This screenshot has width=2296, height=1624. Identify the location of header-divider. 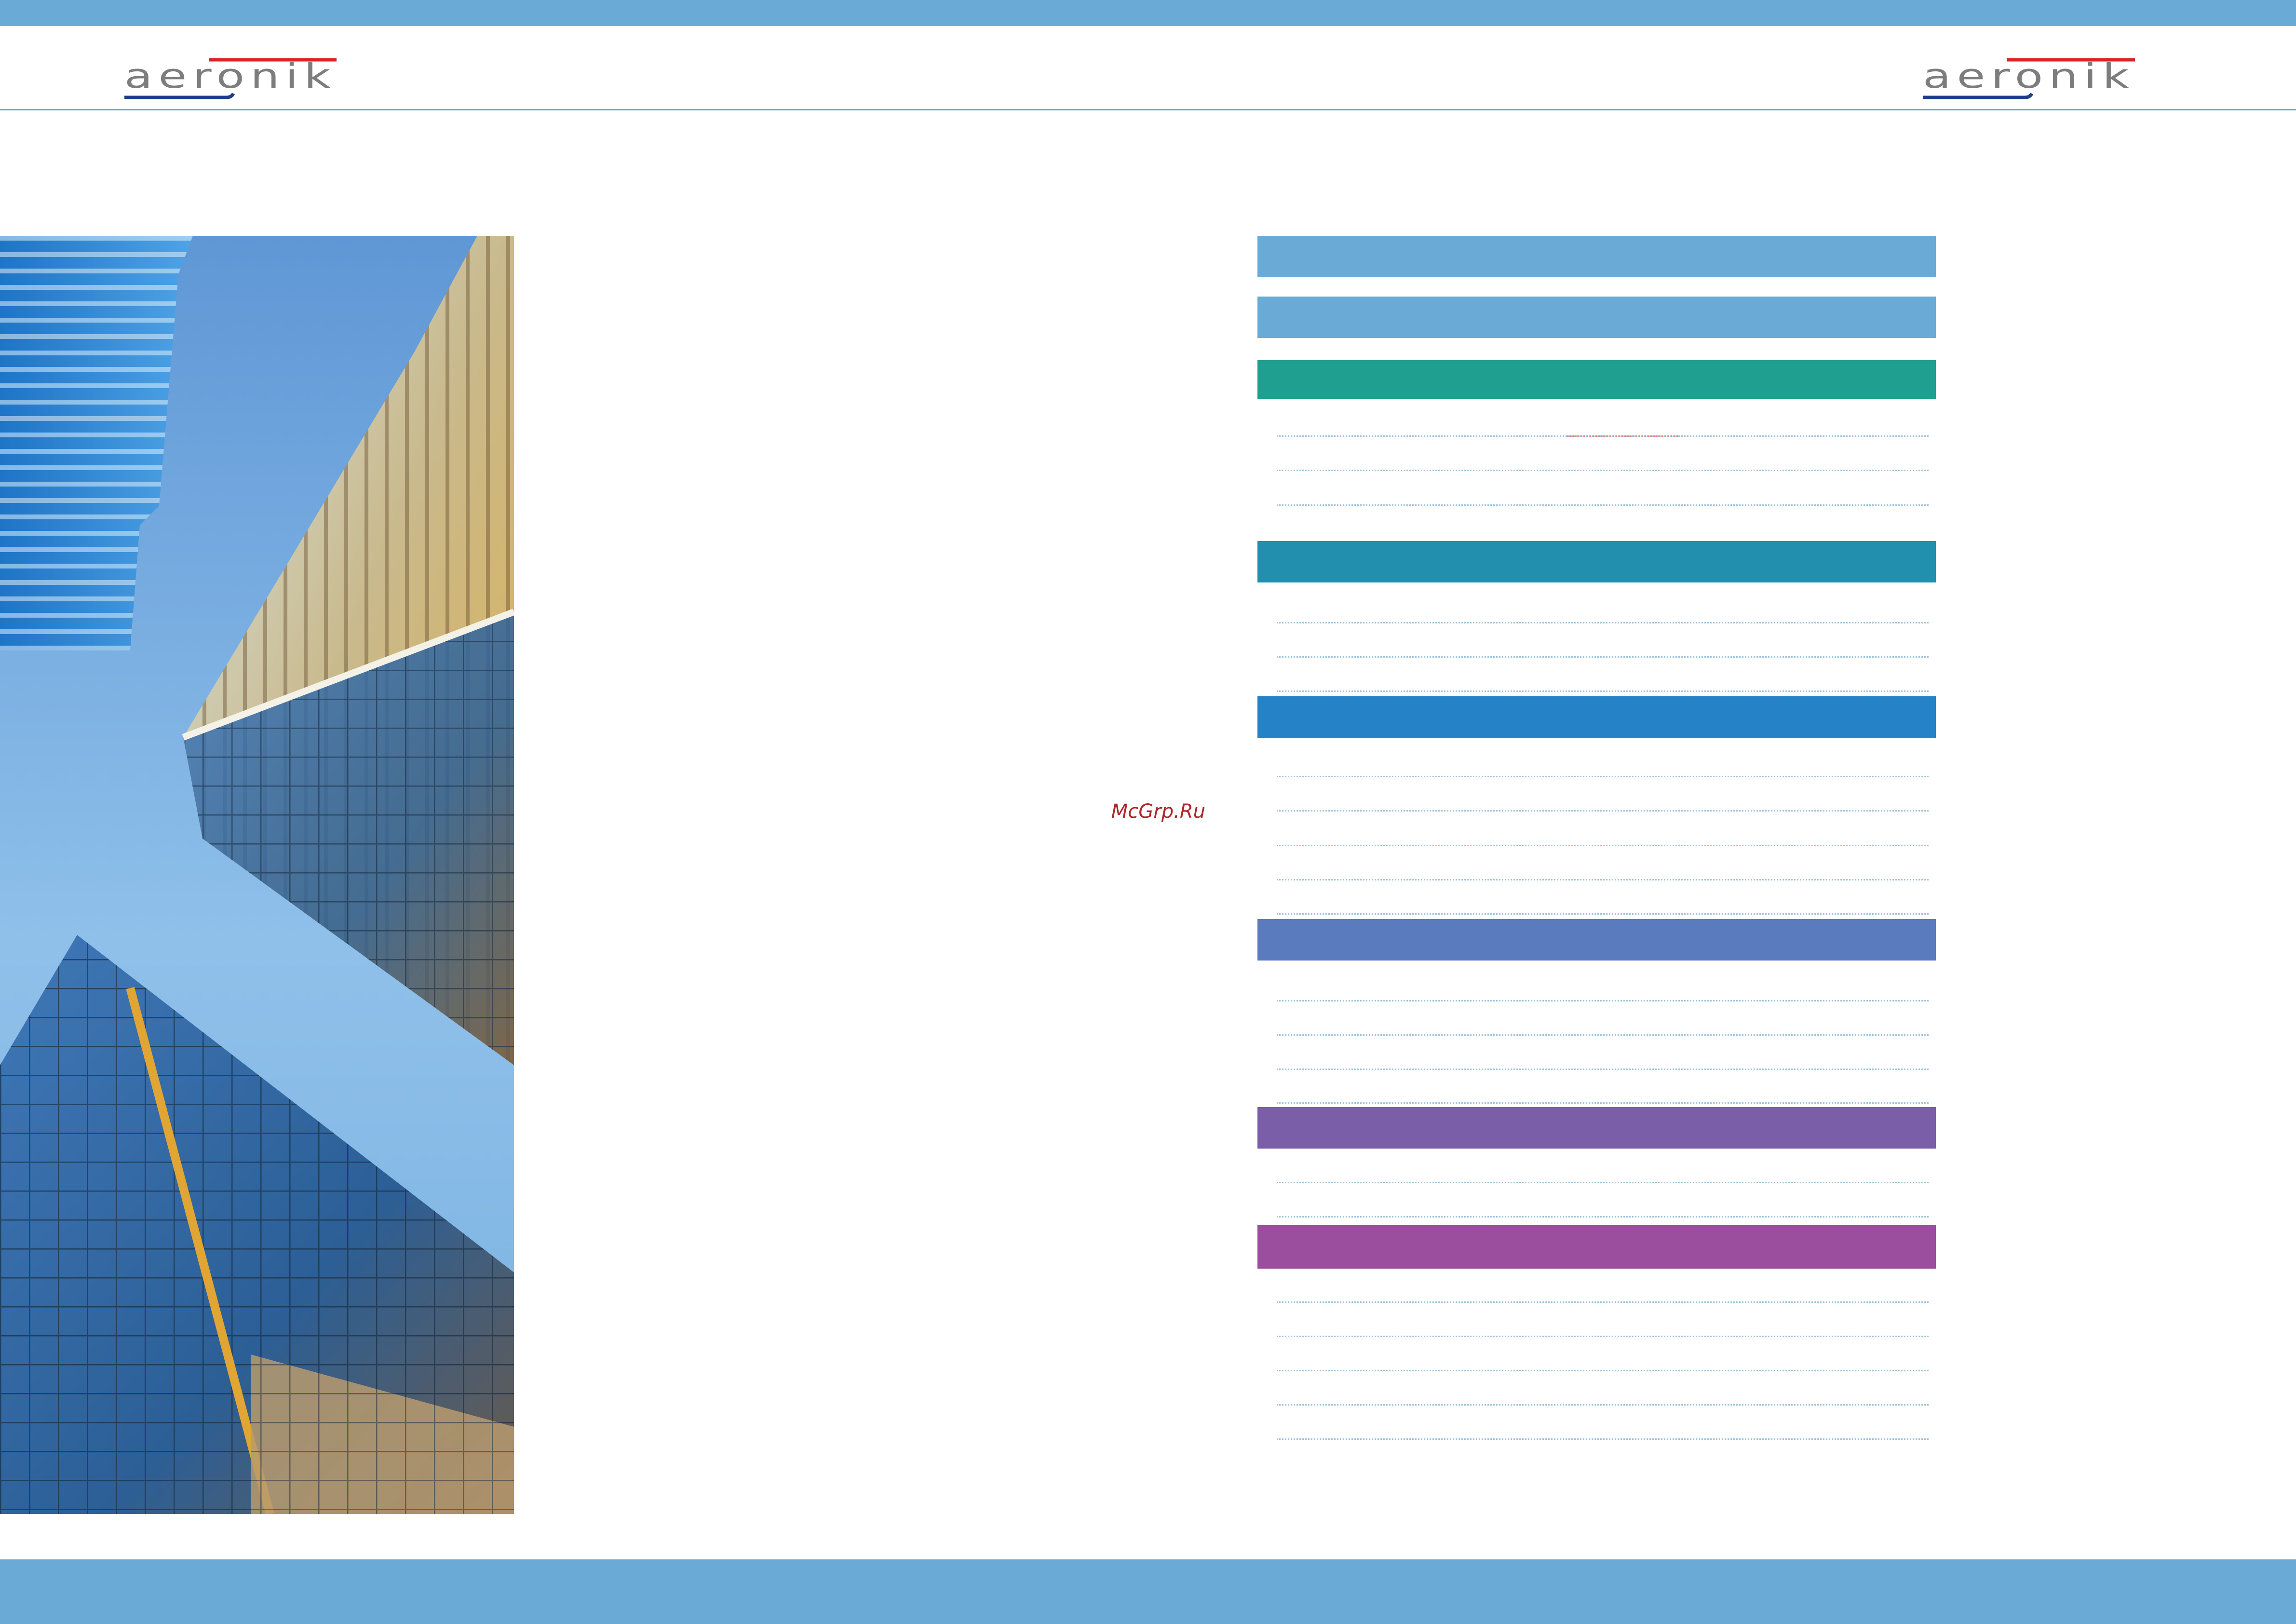
(1148, 109).